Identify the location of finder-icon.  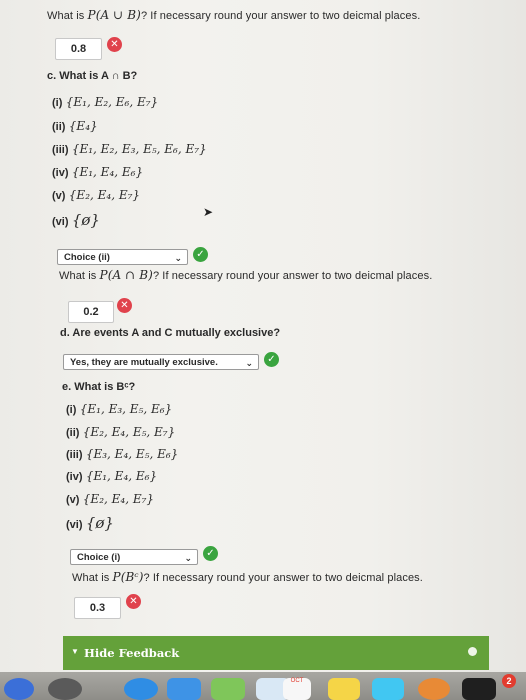
(19, 689).